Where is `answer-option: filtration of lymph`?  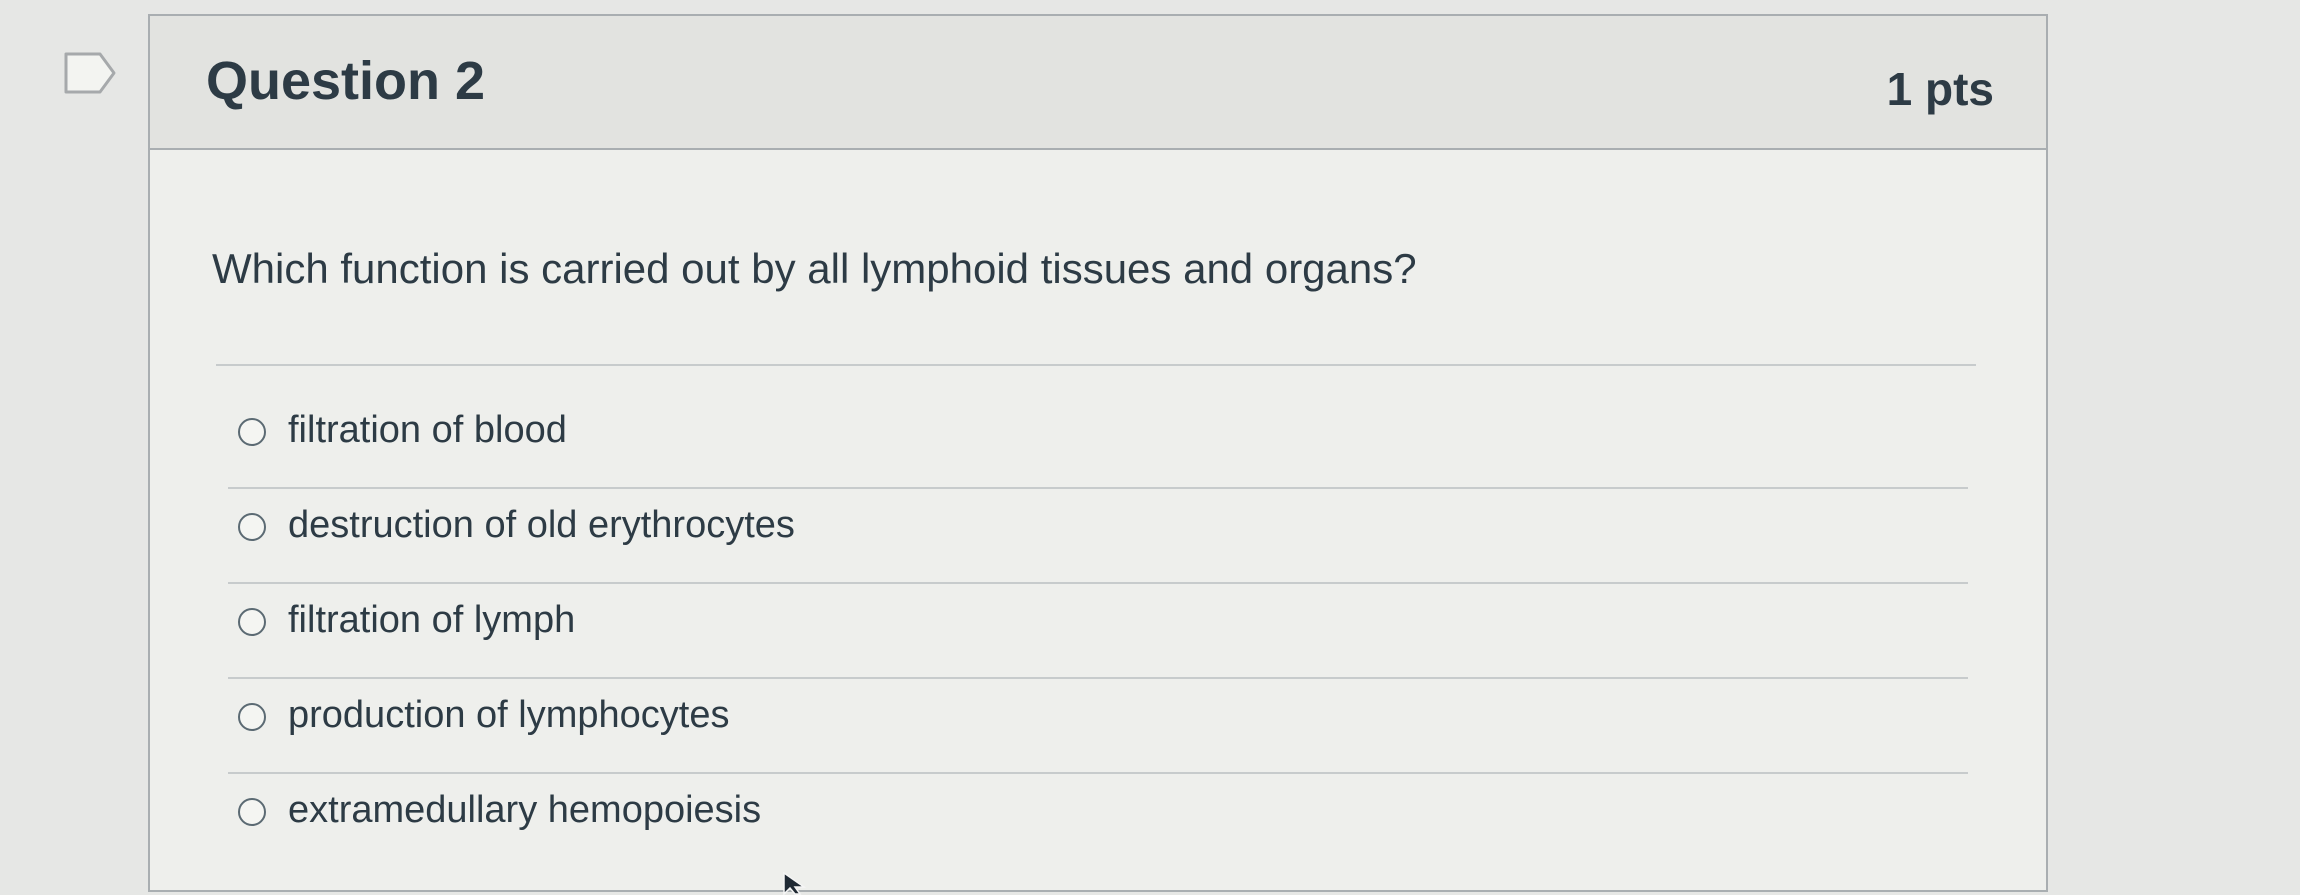 answer-option: filtration of lymph is located at coordinates (1098, 631).